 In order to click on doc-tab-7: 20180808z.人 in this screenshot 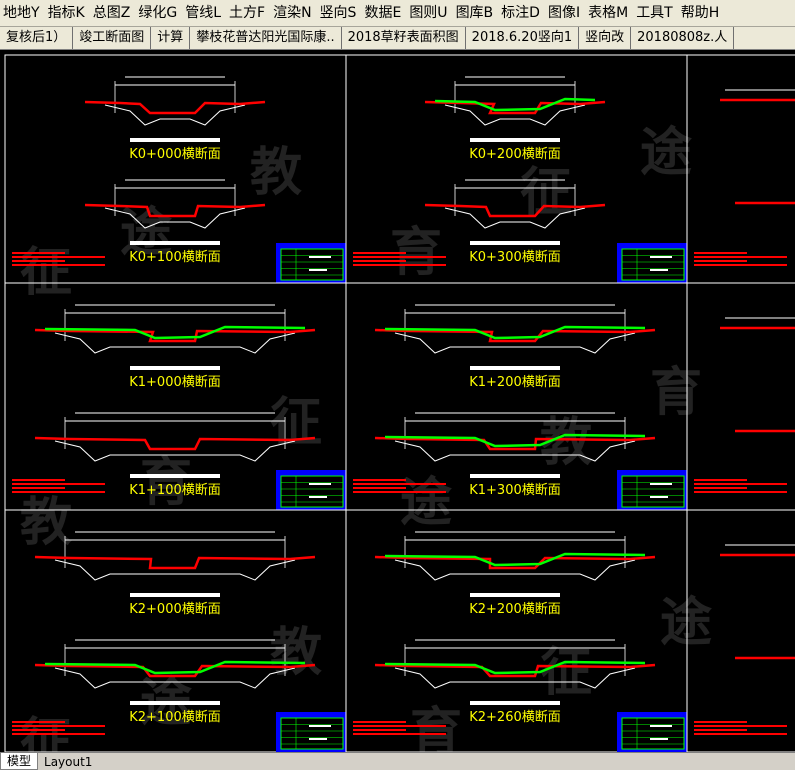, I will do `click(683, 38)`.